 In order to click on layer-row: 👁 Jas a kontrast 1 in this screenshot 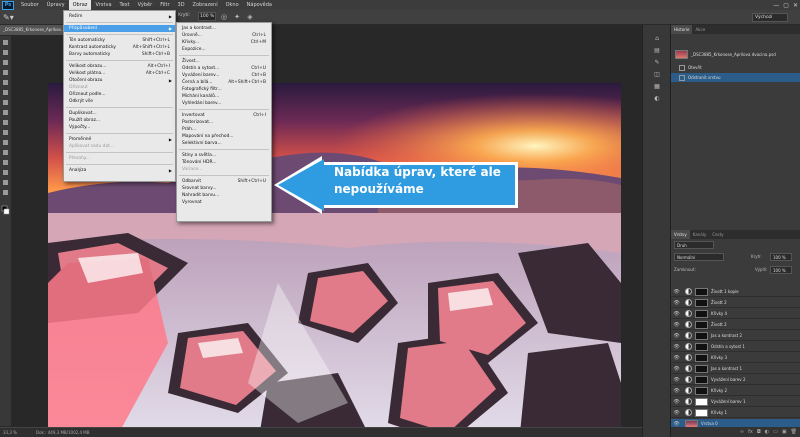, I will do `click(735, 369)`.